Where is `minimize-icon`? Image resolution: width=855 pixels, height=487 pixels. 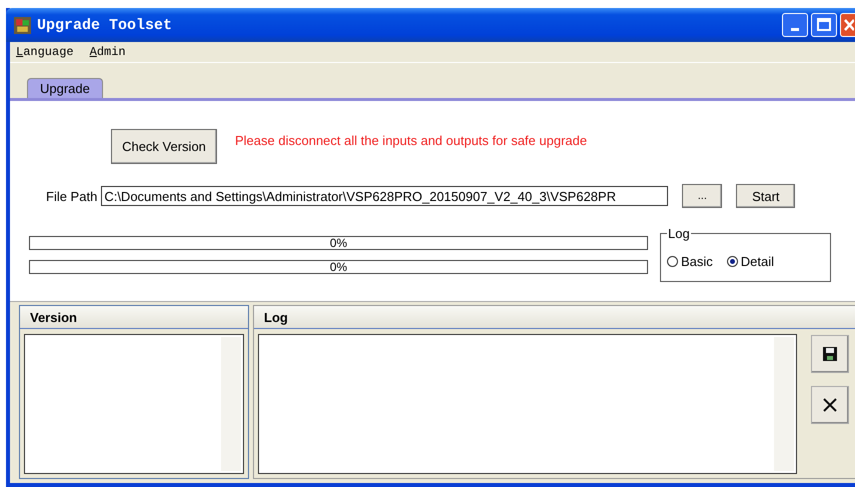 minimize-icon is located at coordinates (795, 29).